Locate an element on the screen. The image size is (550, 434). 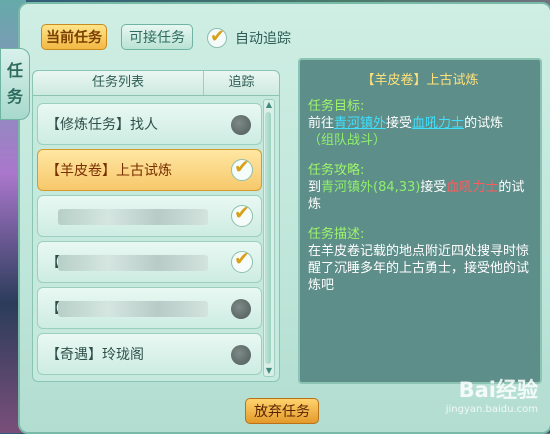
guide-place-link: 青河镇外(84,33) is located at coordinates (370, 187).